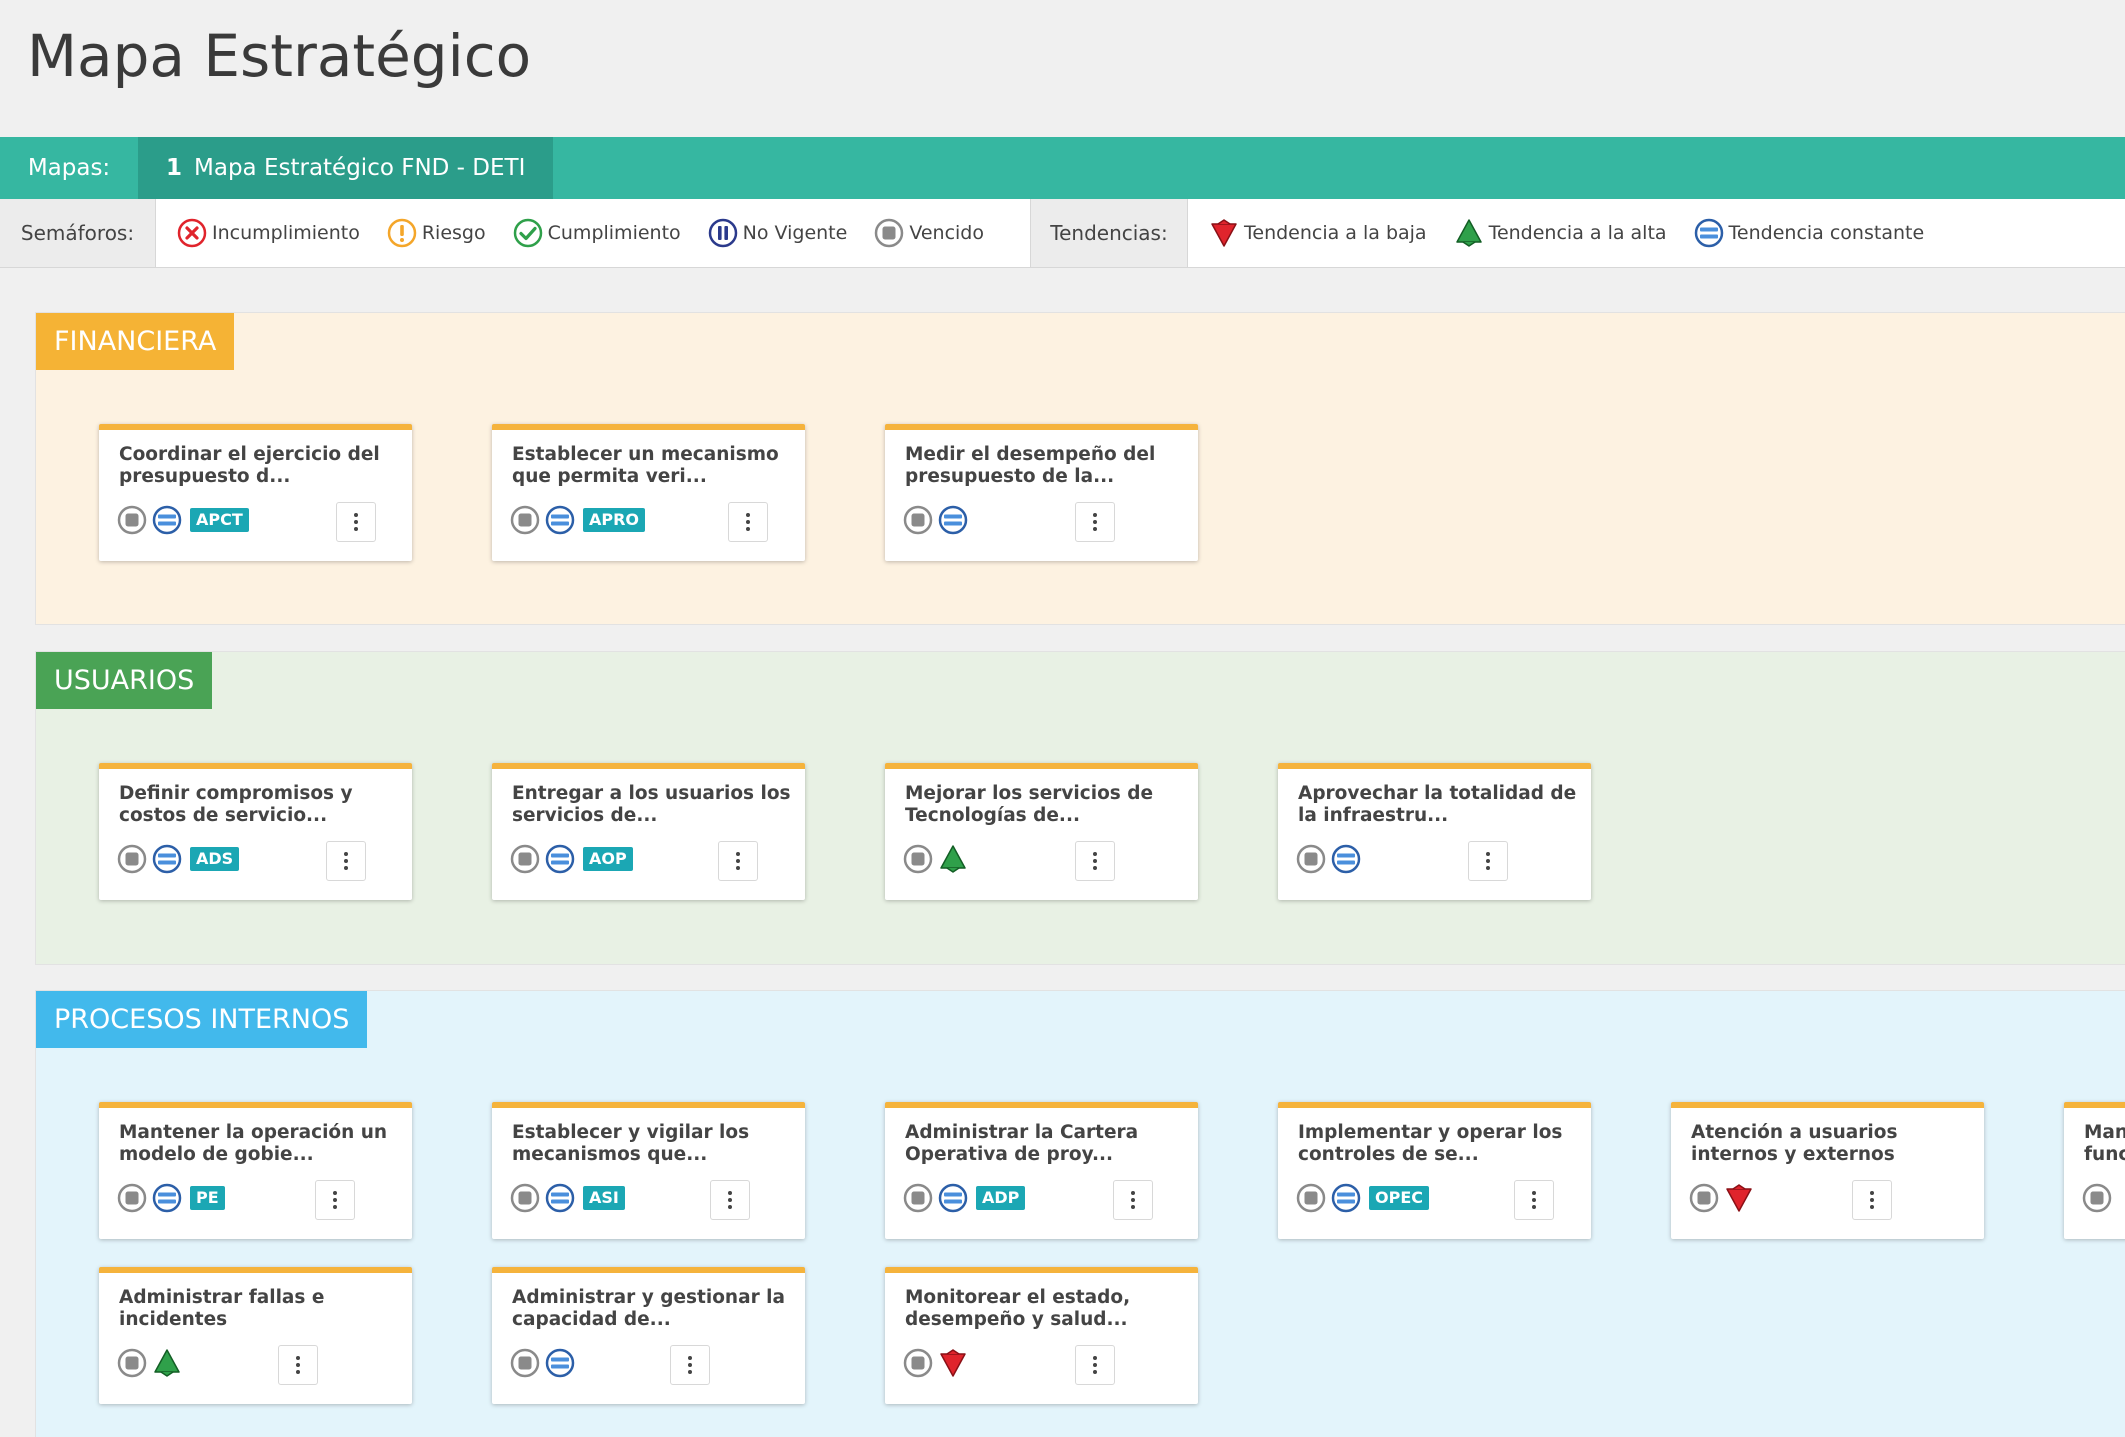 This screenshot has width=2125, height=1437. I want to click on legend-trend-down-label: Tendencia a la baja, so click(1335, 233).